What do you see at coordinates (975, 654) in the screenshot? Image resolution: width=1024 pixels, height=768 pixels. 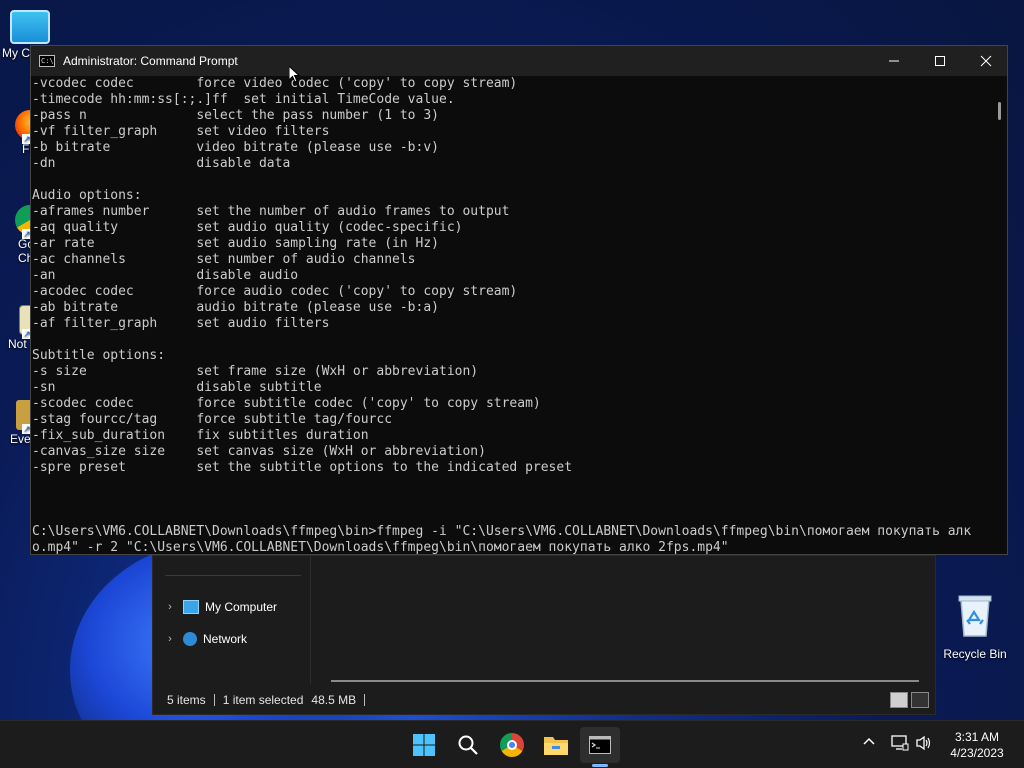 I see `recycle-bin-label: Recycle Bin` at bounding box center [975, 654].